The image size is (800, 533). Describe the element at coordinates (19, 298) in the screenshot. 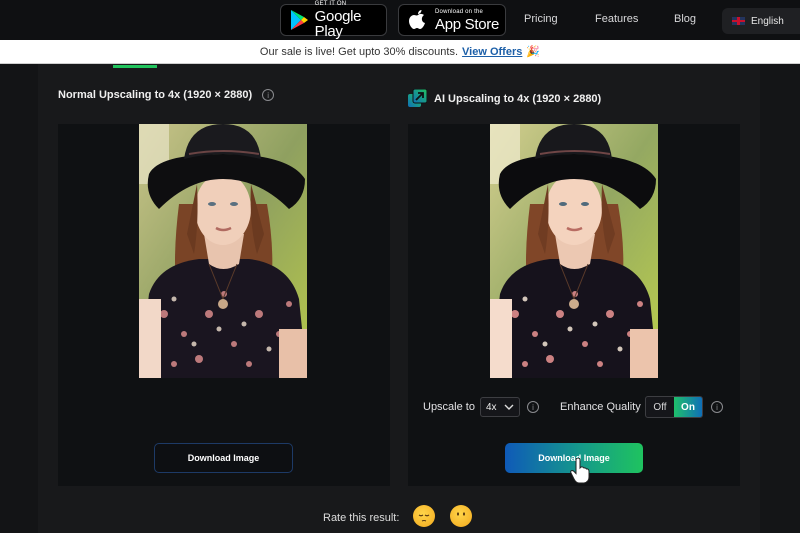

I see `left-gutter` at that location.